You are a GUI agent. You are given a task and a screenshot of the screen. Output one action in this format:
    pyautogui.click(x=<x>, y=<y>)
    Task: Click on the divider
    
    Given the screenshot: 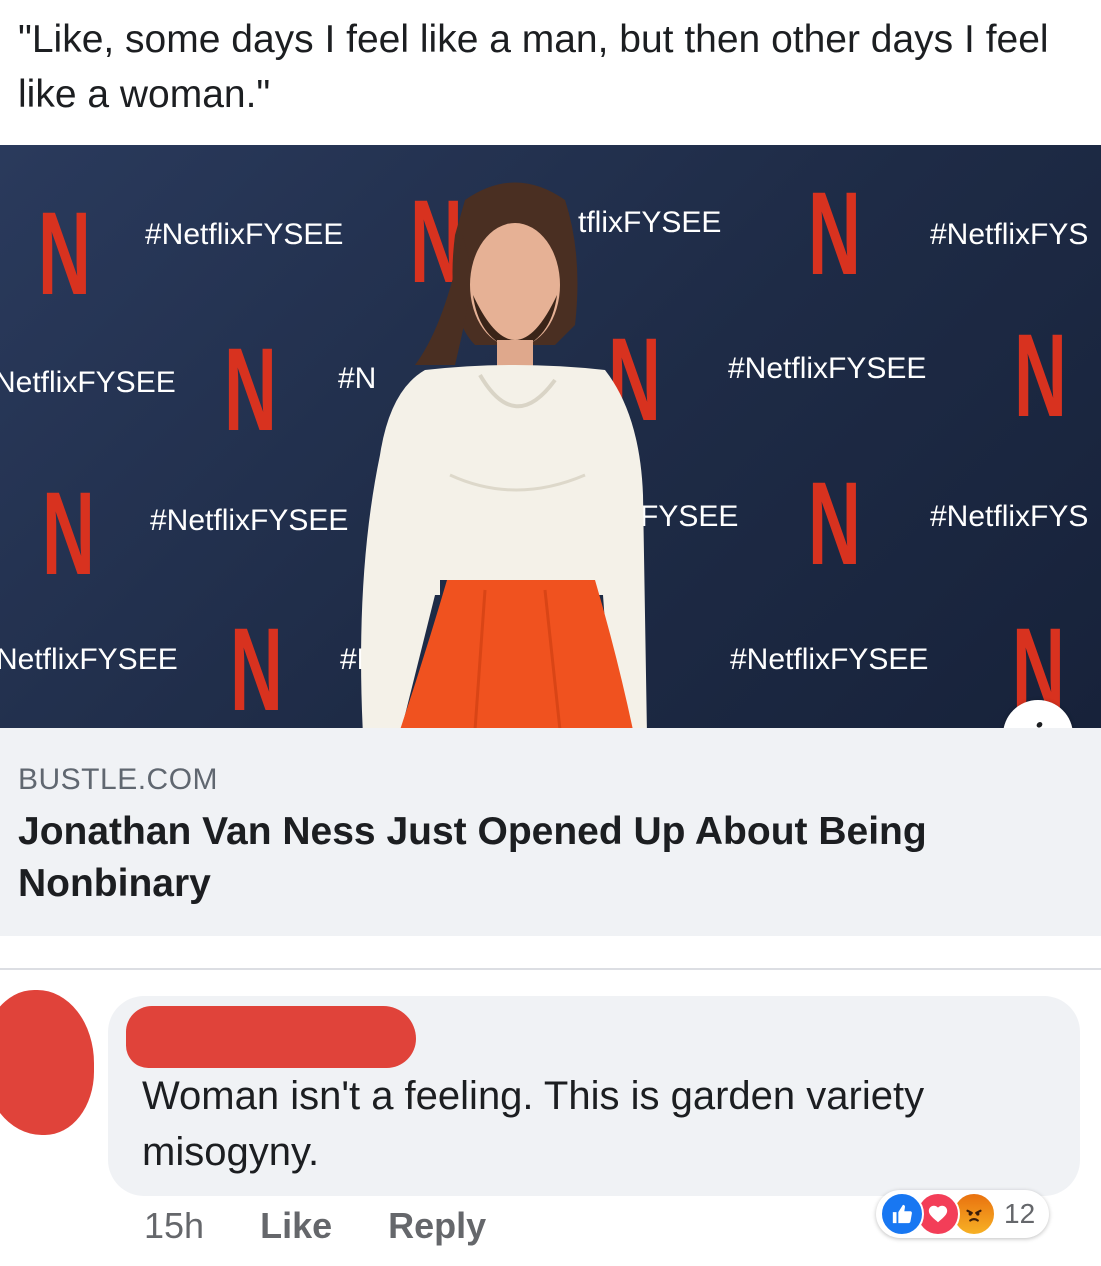 What is the action you would take?
    pyautogui.click(x=550, y=969)
    